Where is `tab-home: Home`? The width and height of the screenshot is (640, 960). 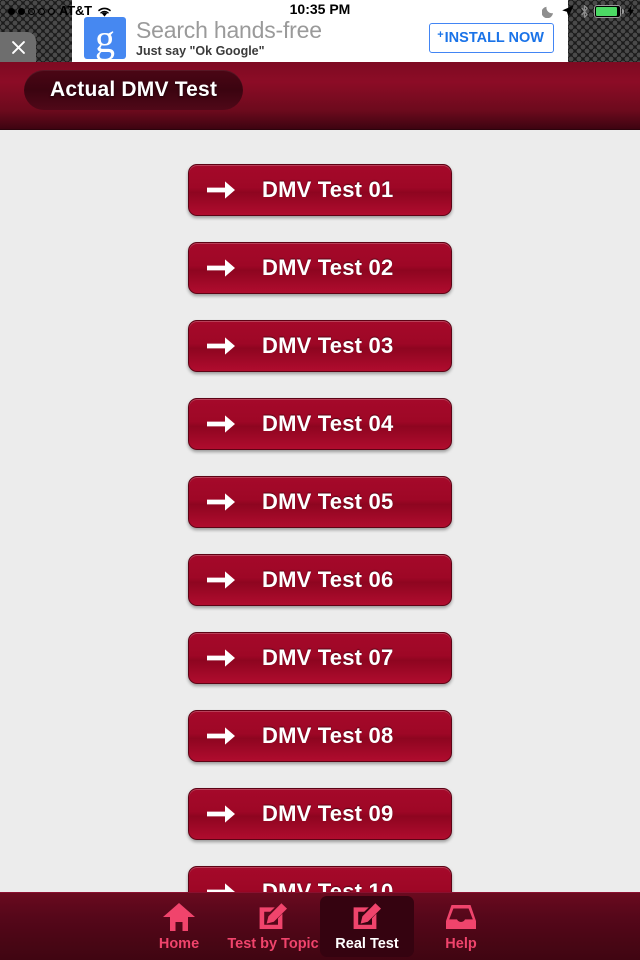 tab-home: Home is located at coordinates (179, 926).